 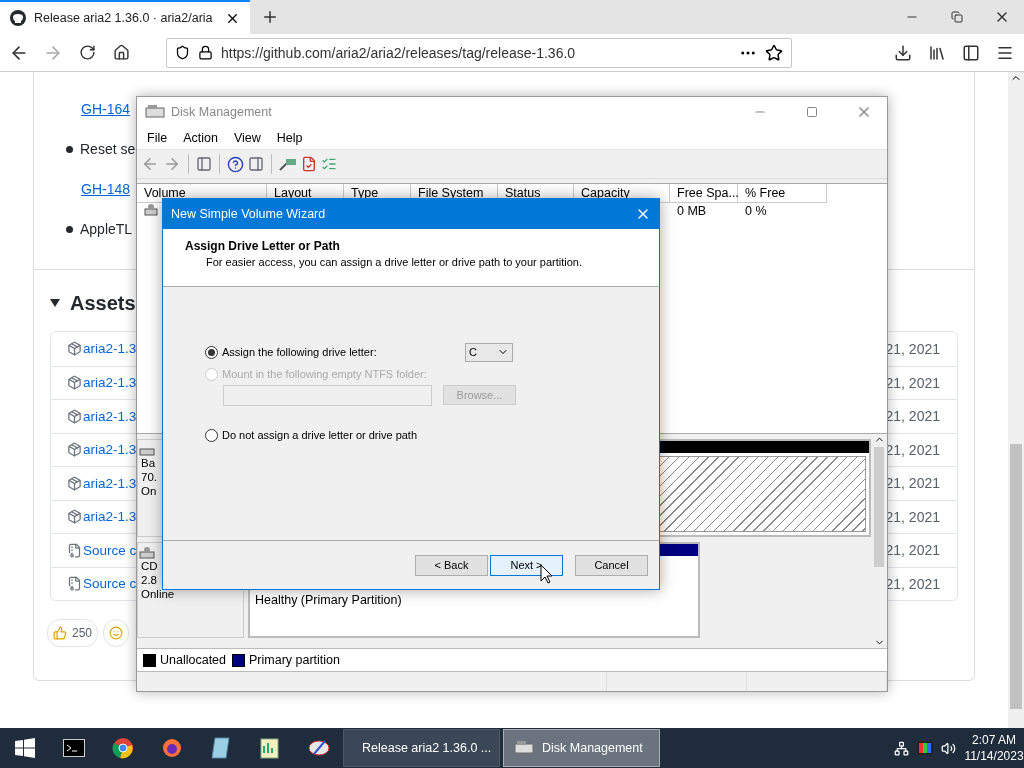 What do you see at coordinates (148, 463) in the screenshot?
I see `disk-info-text: Ba` at bounding box center [148, 463].